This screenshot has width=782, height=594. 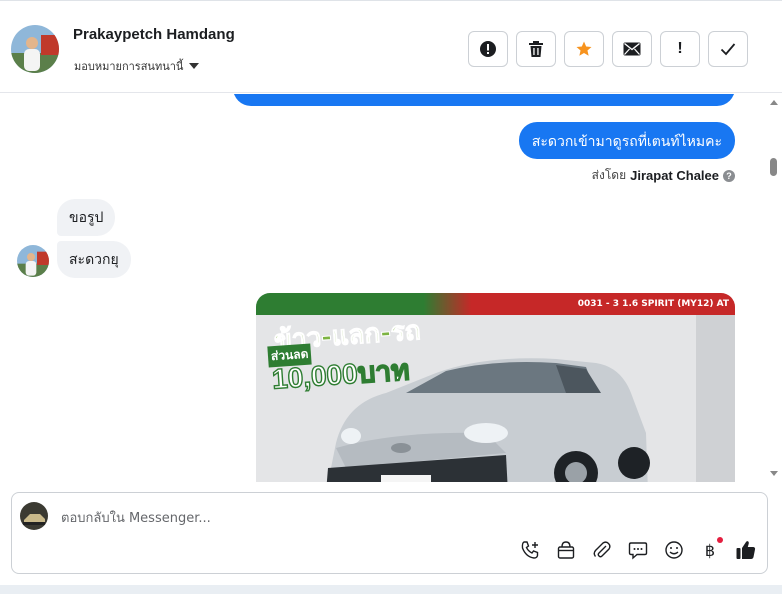 I want to click on page-avatar, so click(x=34, y=516).